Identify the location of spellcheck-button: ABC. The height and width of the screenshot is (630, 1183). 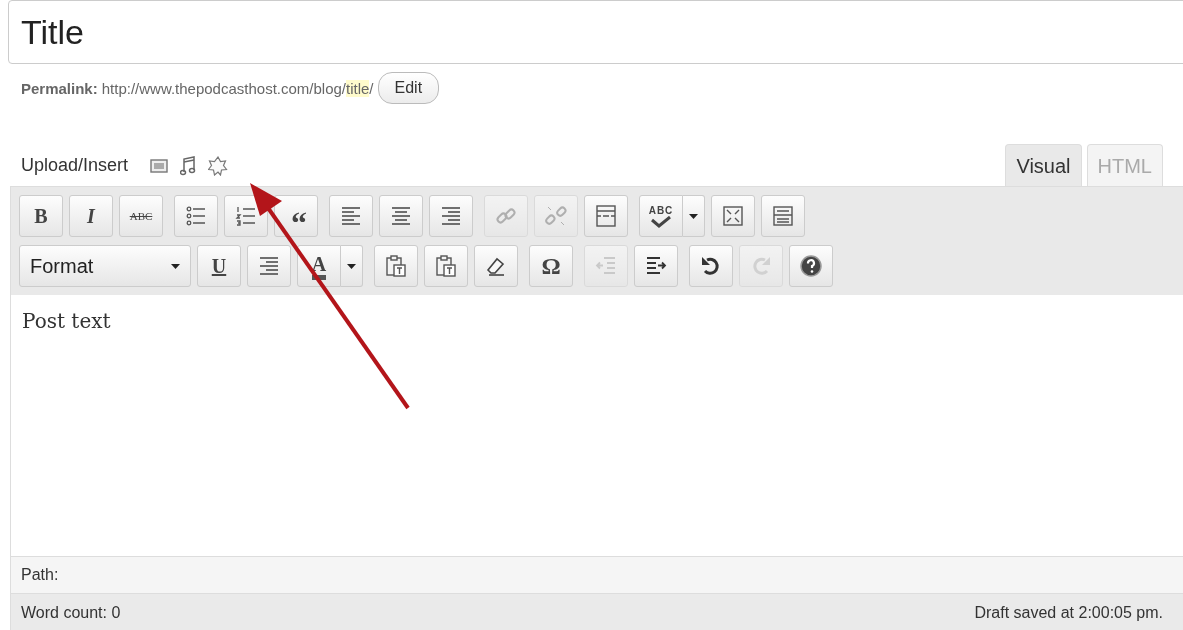
(661, 216).